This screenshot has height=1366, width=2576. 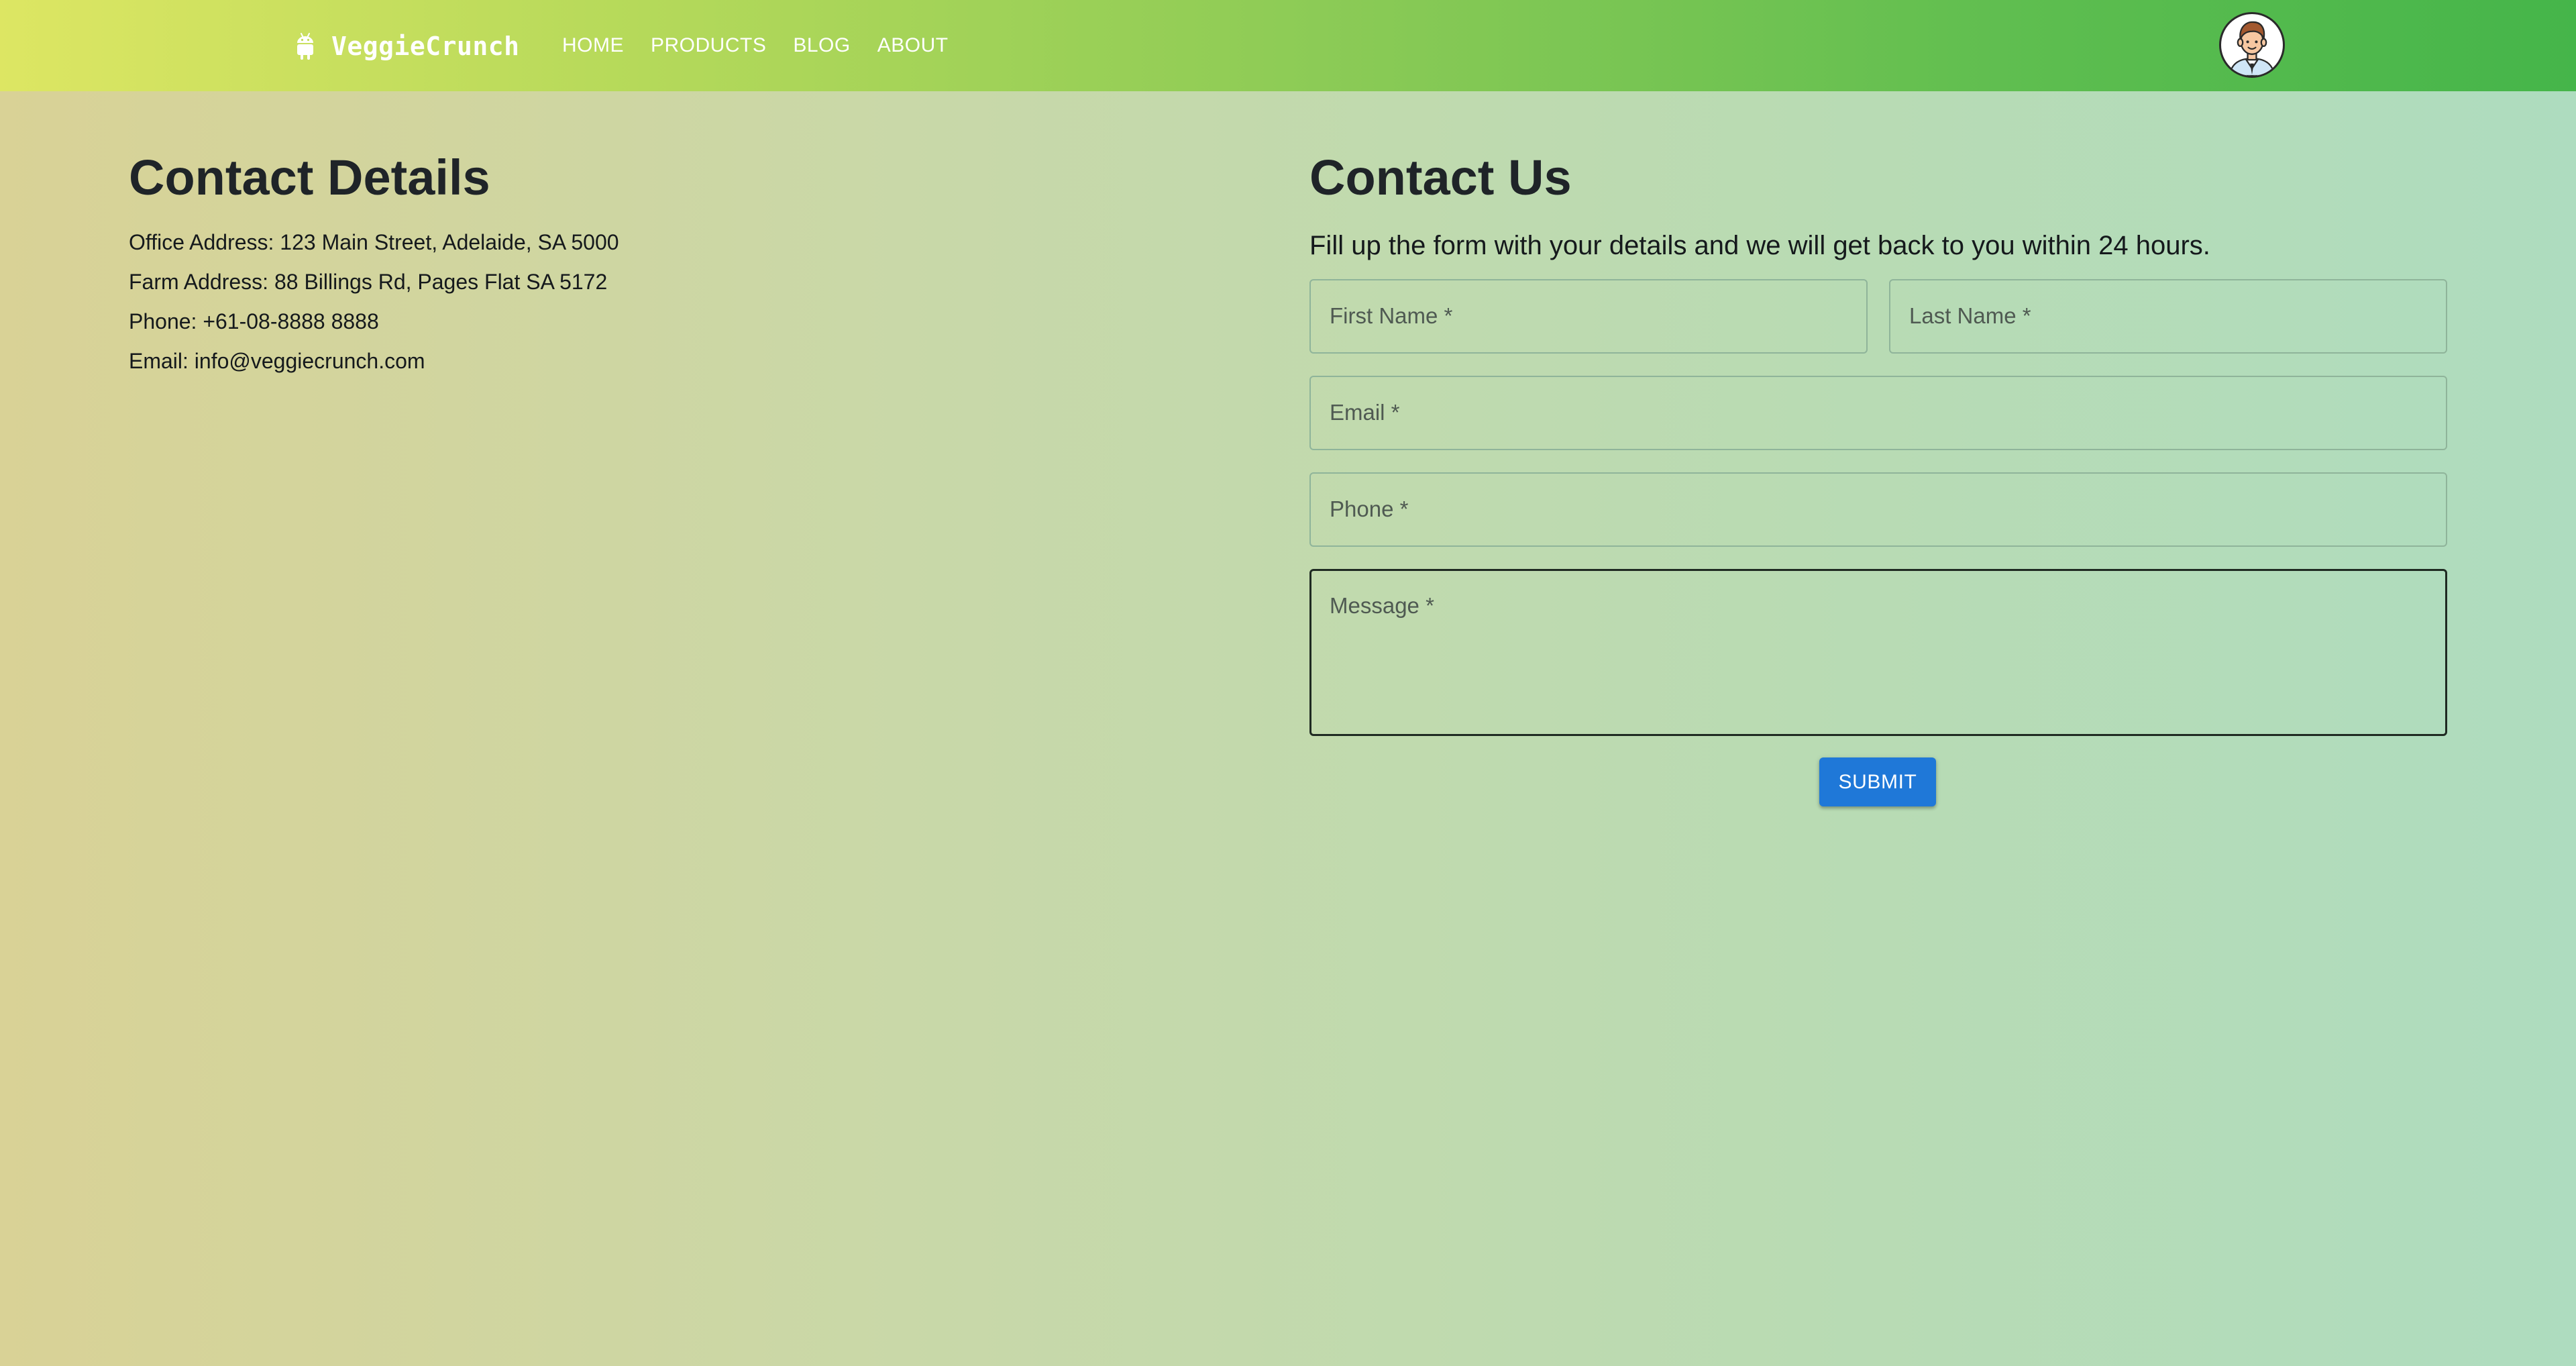 What do you see at coordinates (593, 46) in the screenshot?
I see `nav-link-home: HOME` at bounding box center [593, 46].